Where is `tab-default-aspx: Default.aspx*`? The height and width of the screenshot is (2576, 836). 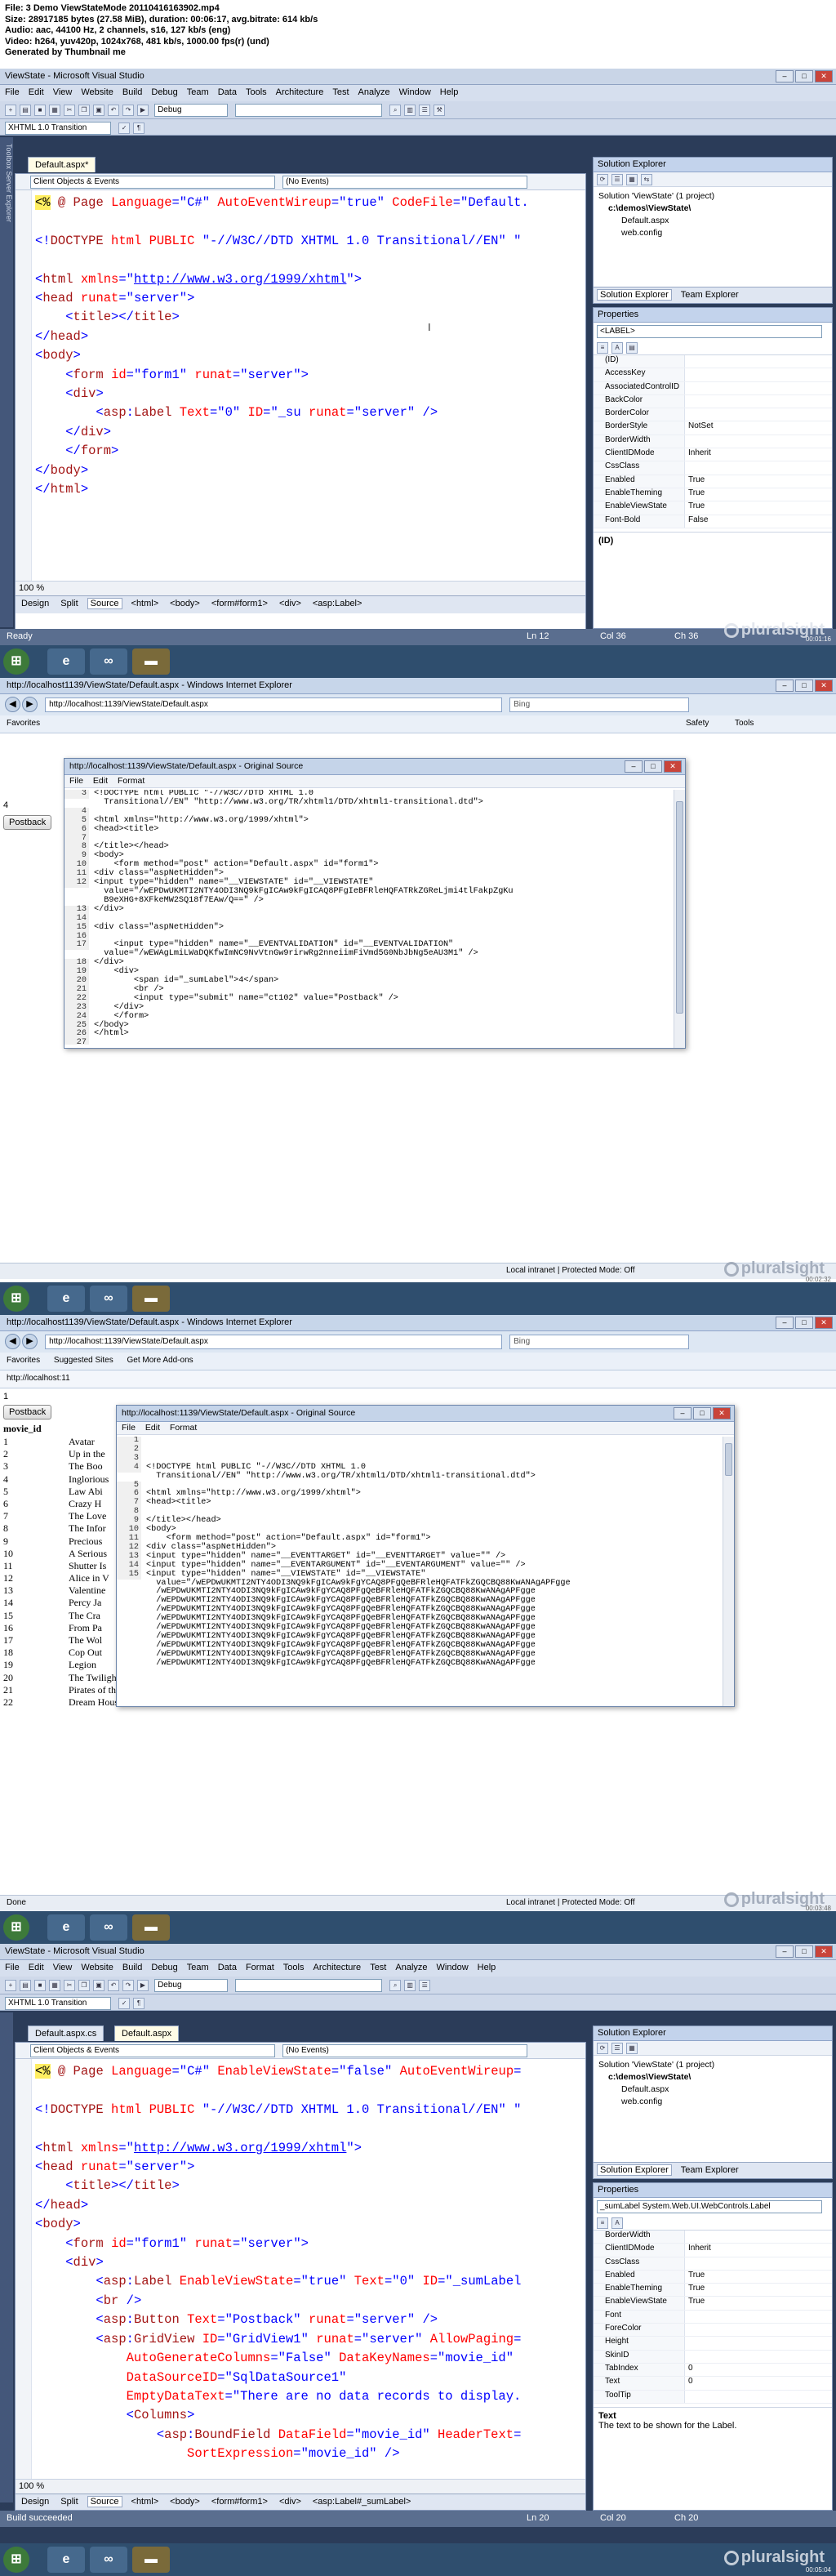 tab-default-aspx: Default.aspx* is located at coordinates (62, 164).